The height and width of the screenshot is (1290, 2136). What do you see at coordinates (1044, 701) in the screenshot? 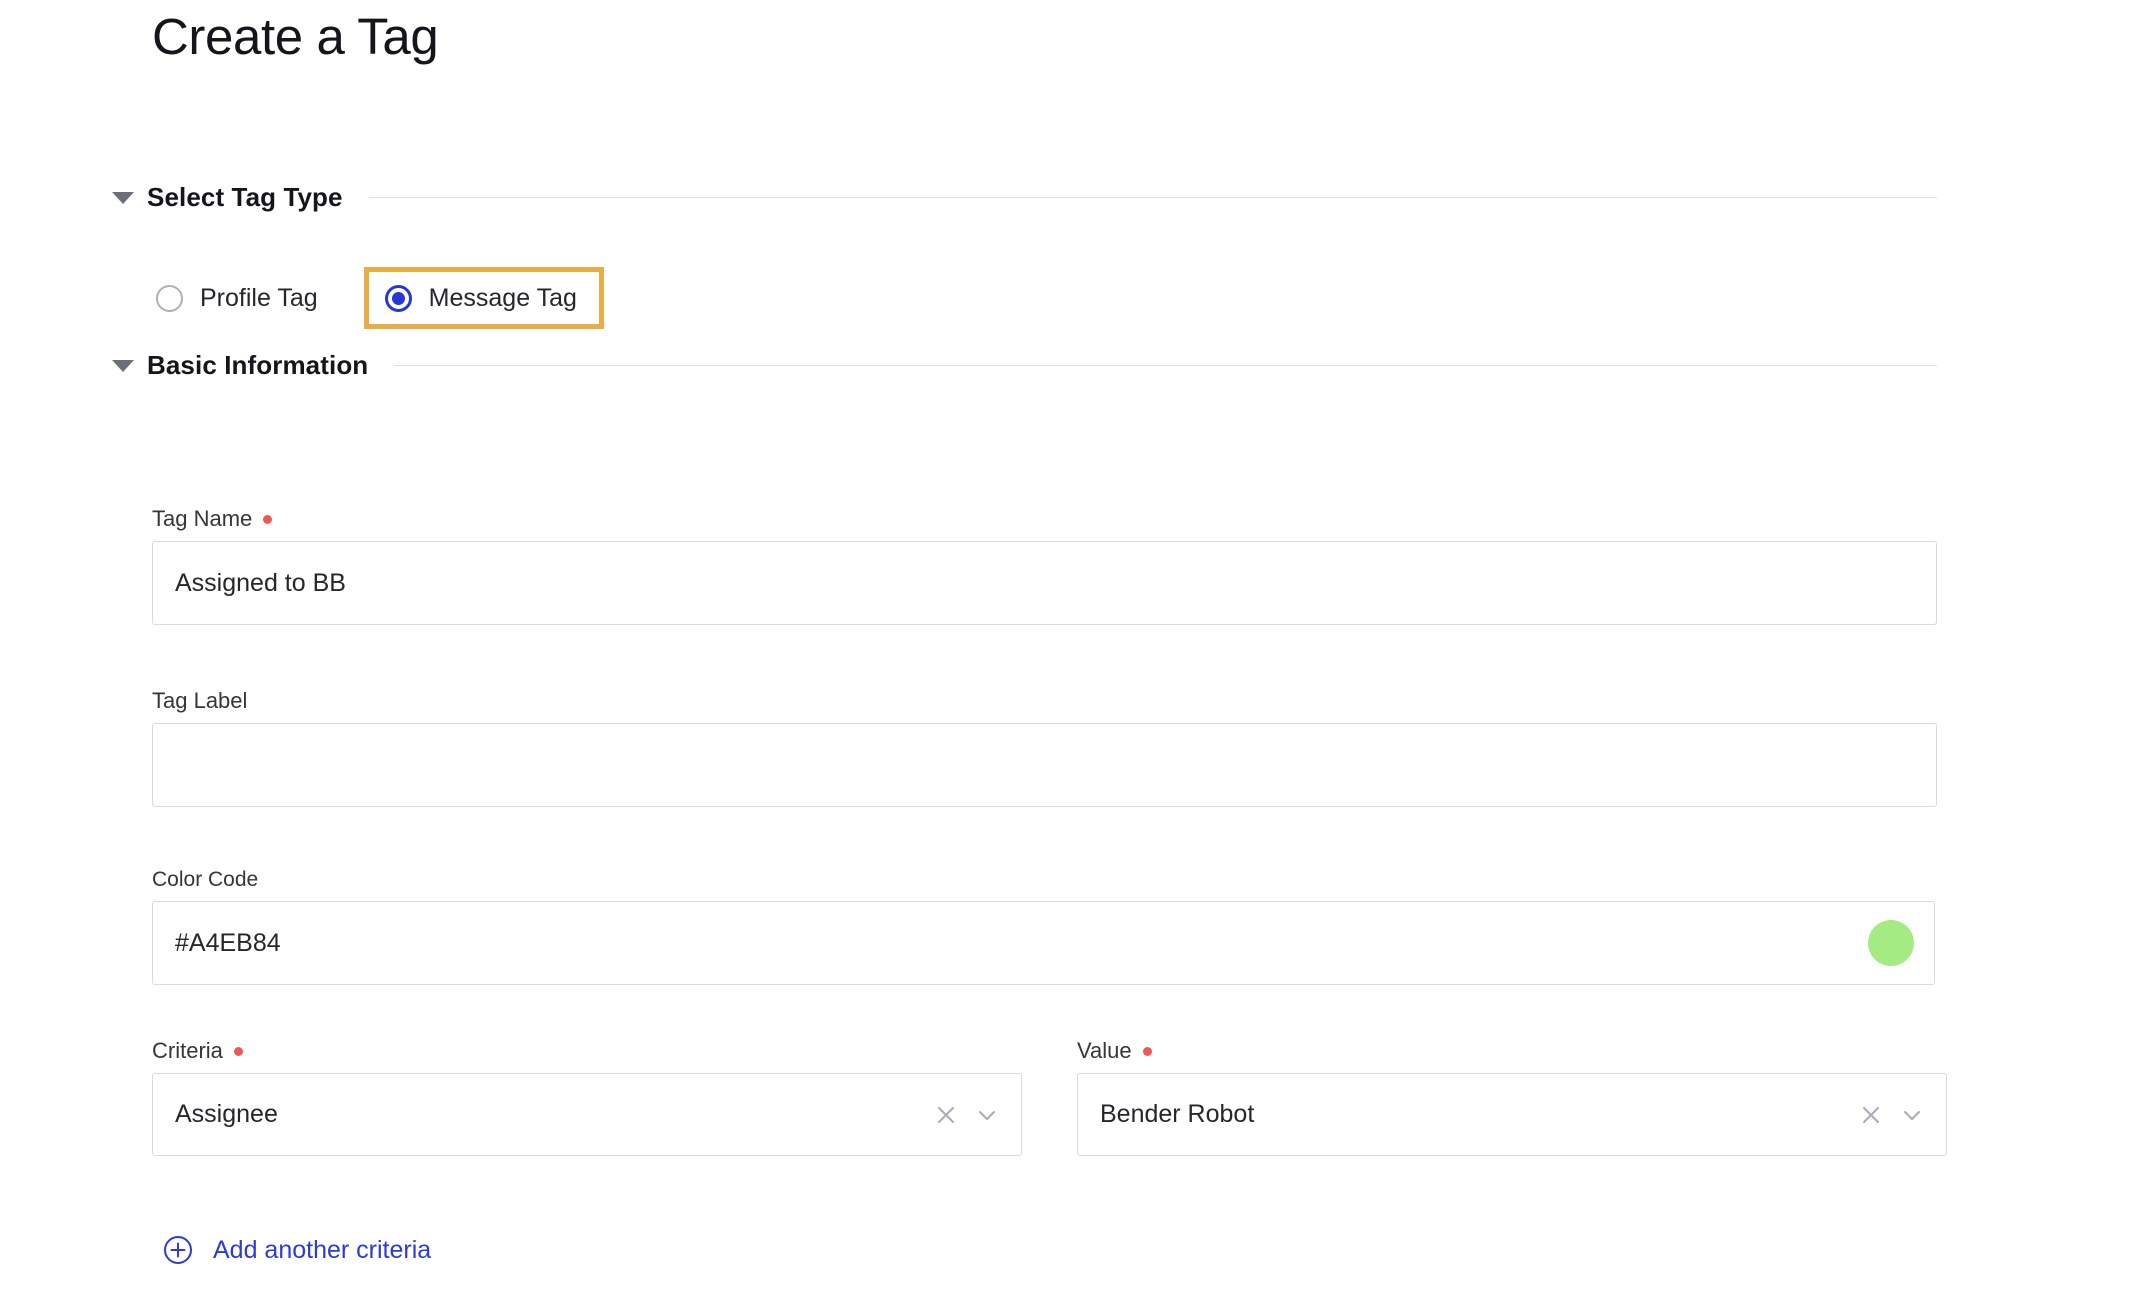
I see `field-label-tag-label: Tag Label` at bounding box center [1044, 701].